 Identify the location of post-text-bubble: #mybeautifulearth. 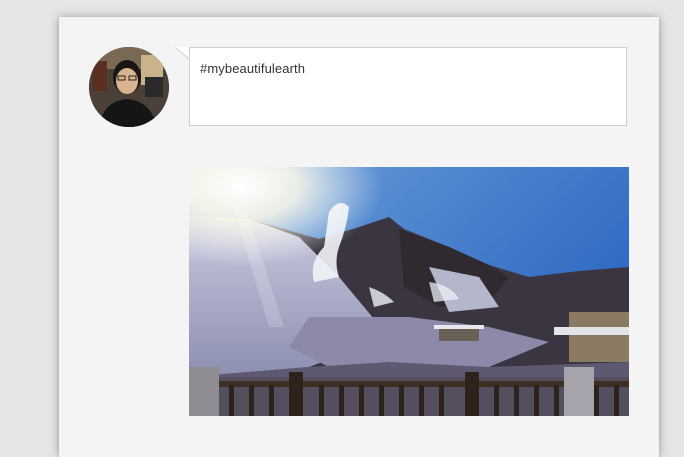
(408, 86).